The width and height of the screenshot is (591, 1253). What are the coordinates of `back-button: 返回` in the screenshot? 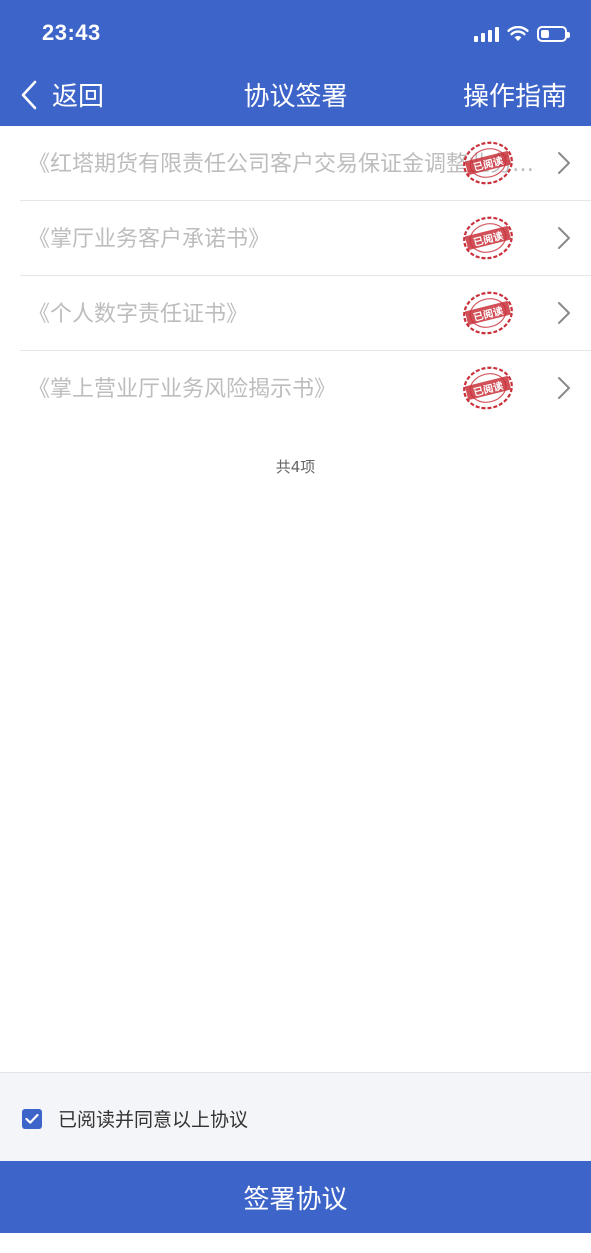 It's located at (62, 94).